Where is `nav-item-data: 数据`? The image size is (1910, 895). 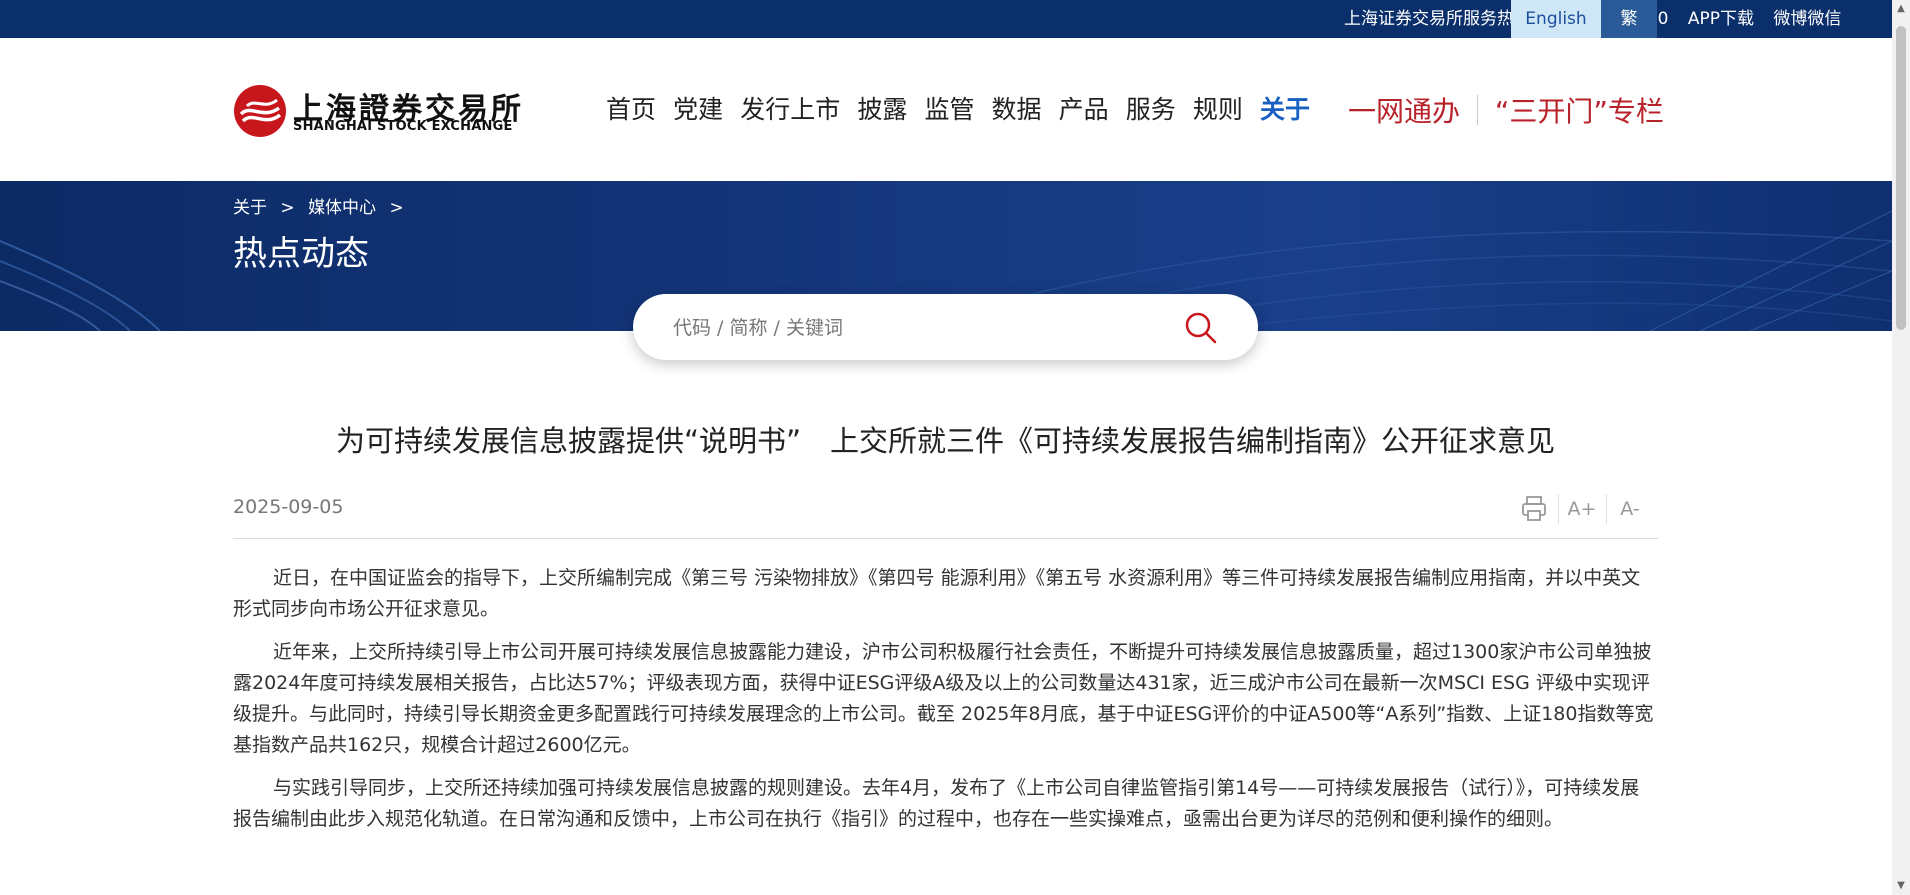 nav-item-data: 数据 is located at coordinates (1017, 109).